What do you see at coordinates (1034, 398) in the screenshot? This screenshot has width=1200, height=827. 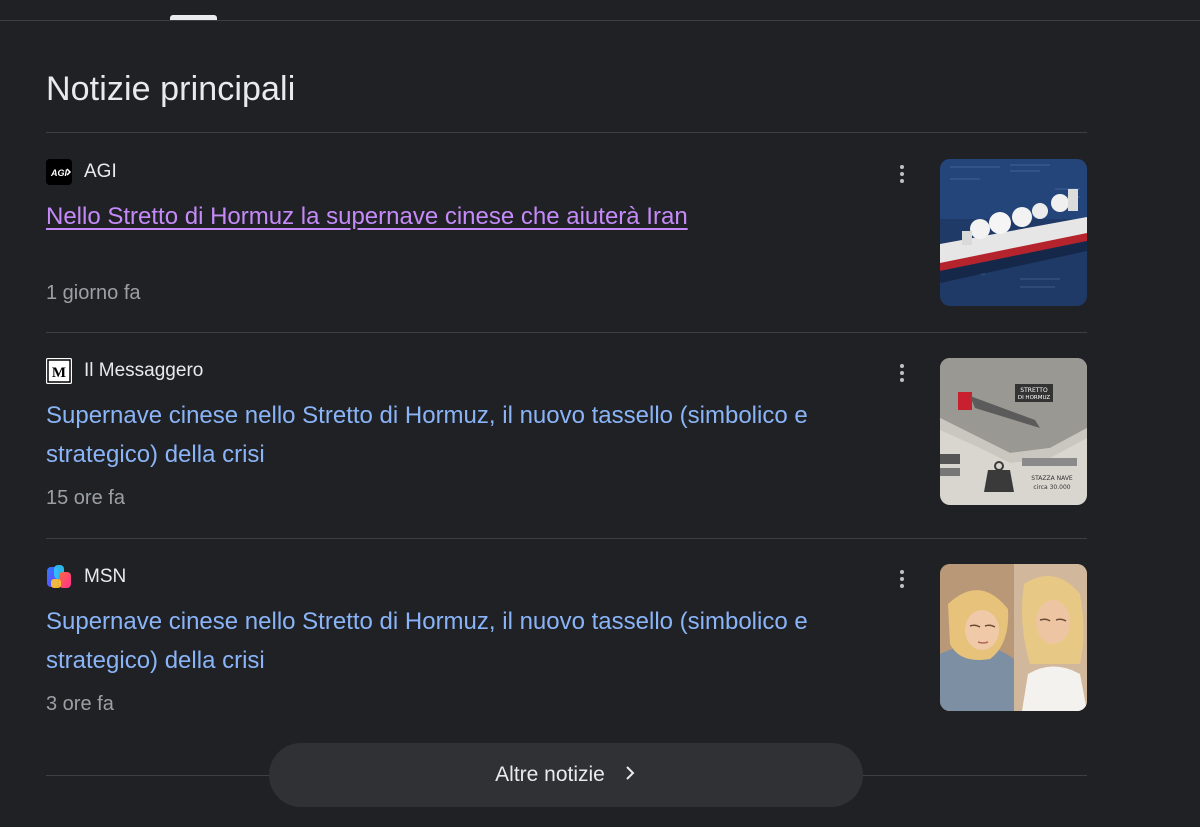 I see `svg-text: DI HORMUZ` at bounding box center [1034, 398].